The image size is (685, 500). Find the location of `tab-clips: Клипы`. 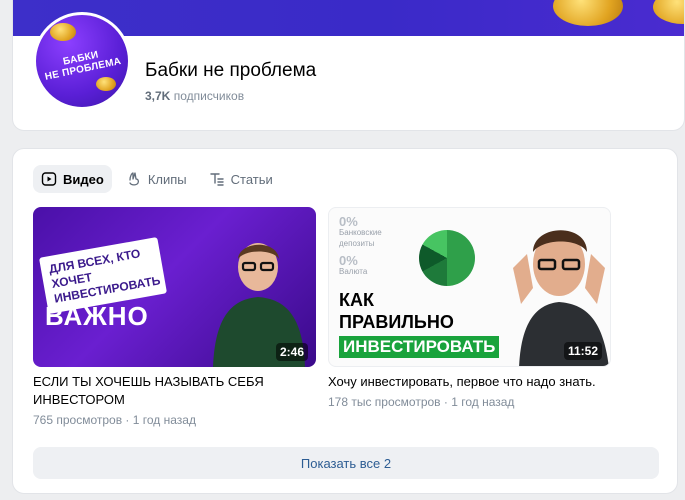

tab-clips: Клипы is located at coordinates (156, 179).